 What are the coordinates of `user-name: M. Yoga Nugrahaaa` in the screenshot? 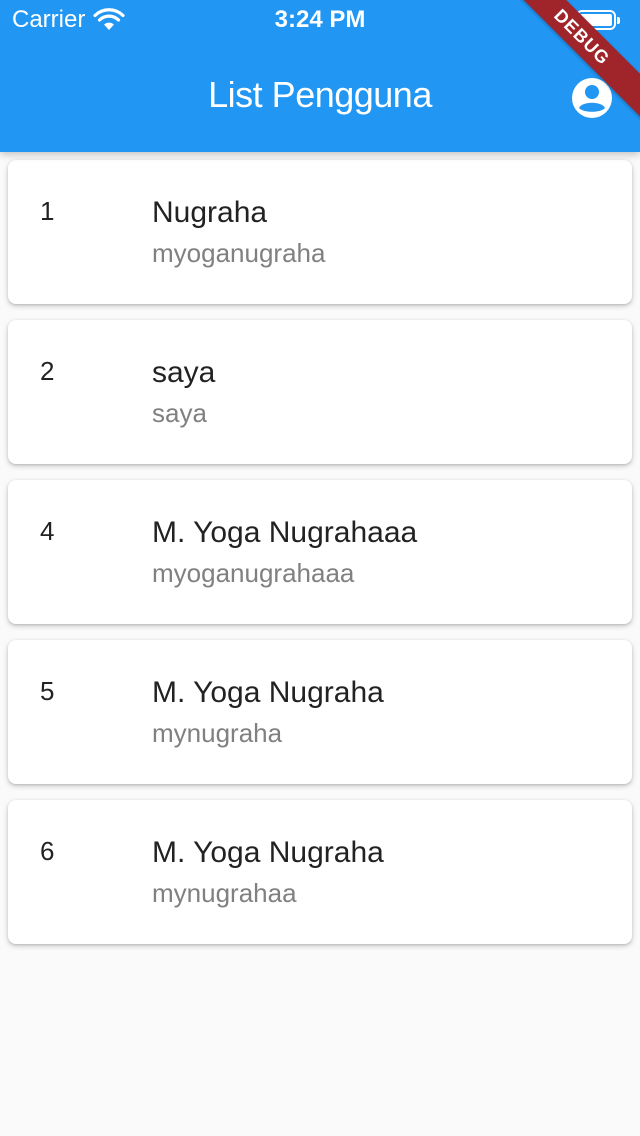 It's located at (285, 532).